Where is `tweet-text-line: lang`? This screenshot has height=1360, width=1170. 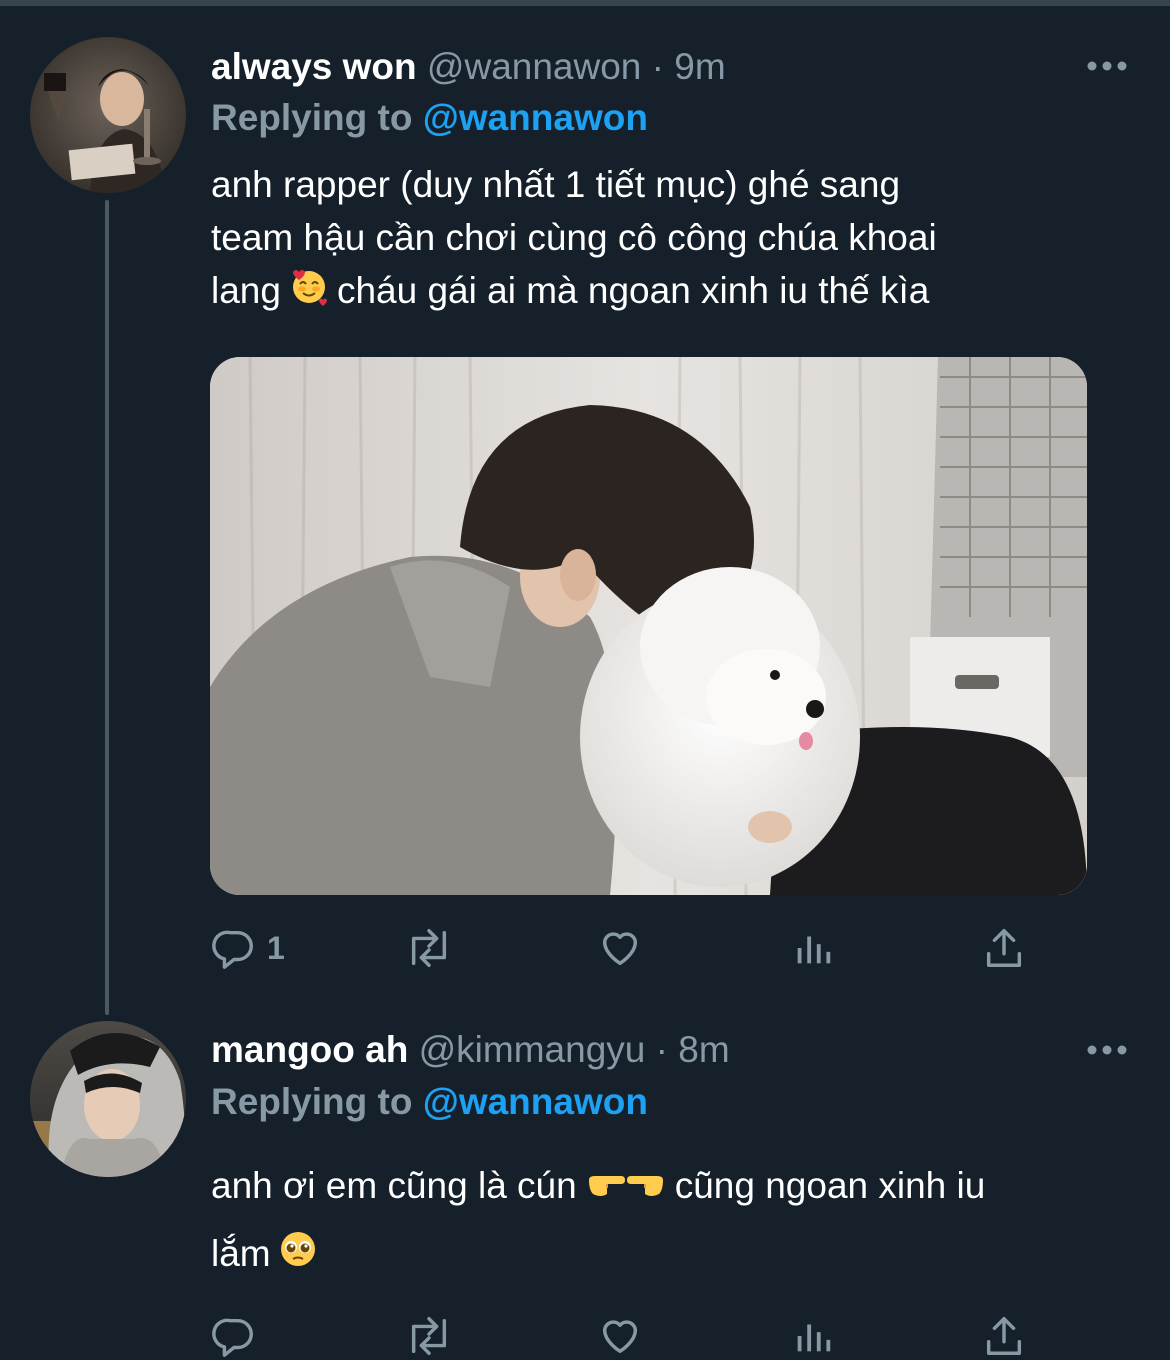 tweet-text-line: lang is located at coordinates (246, 290).